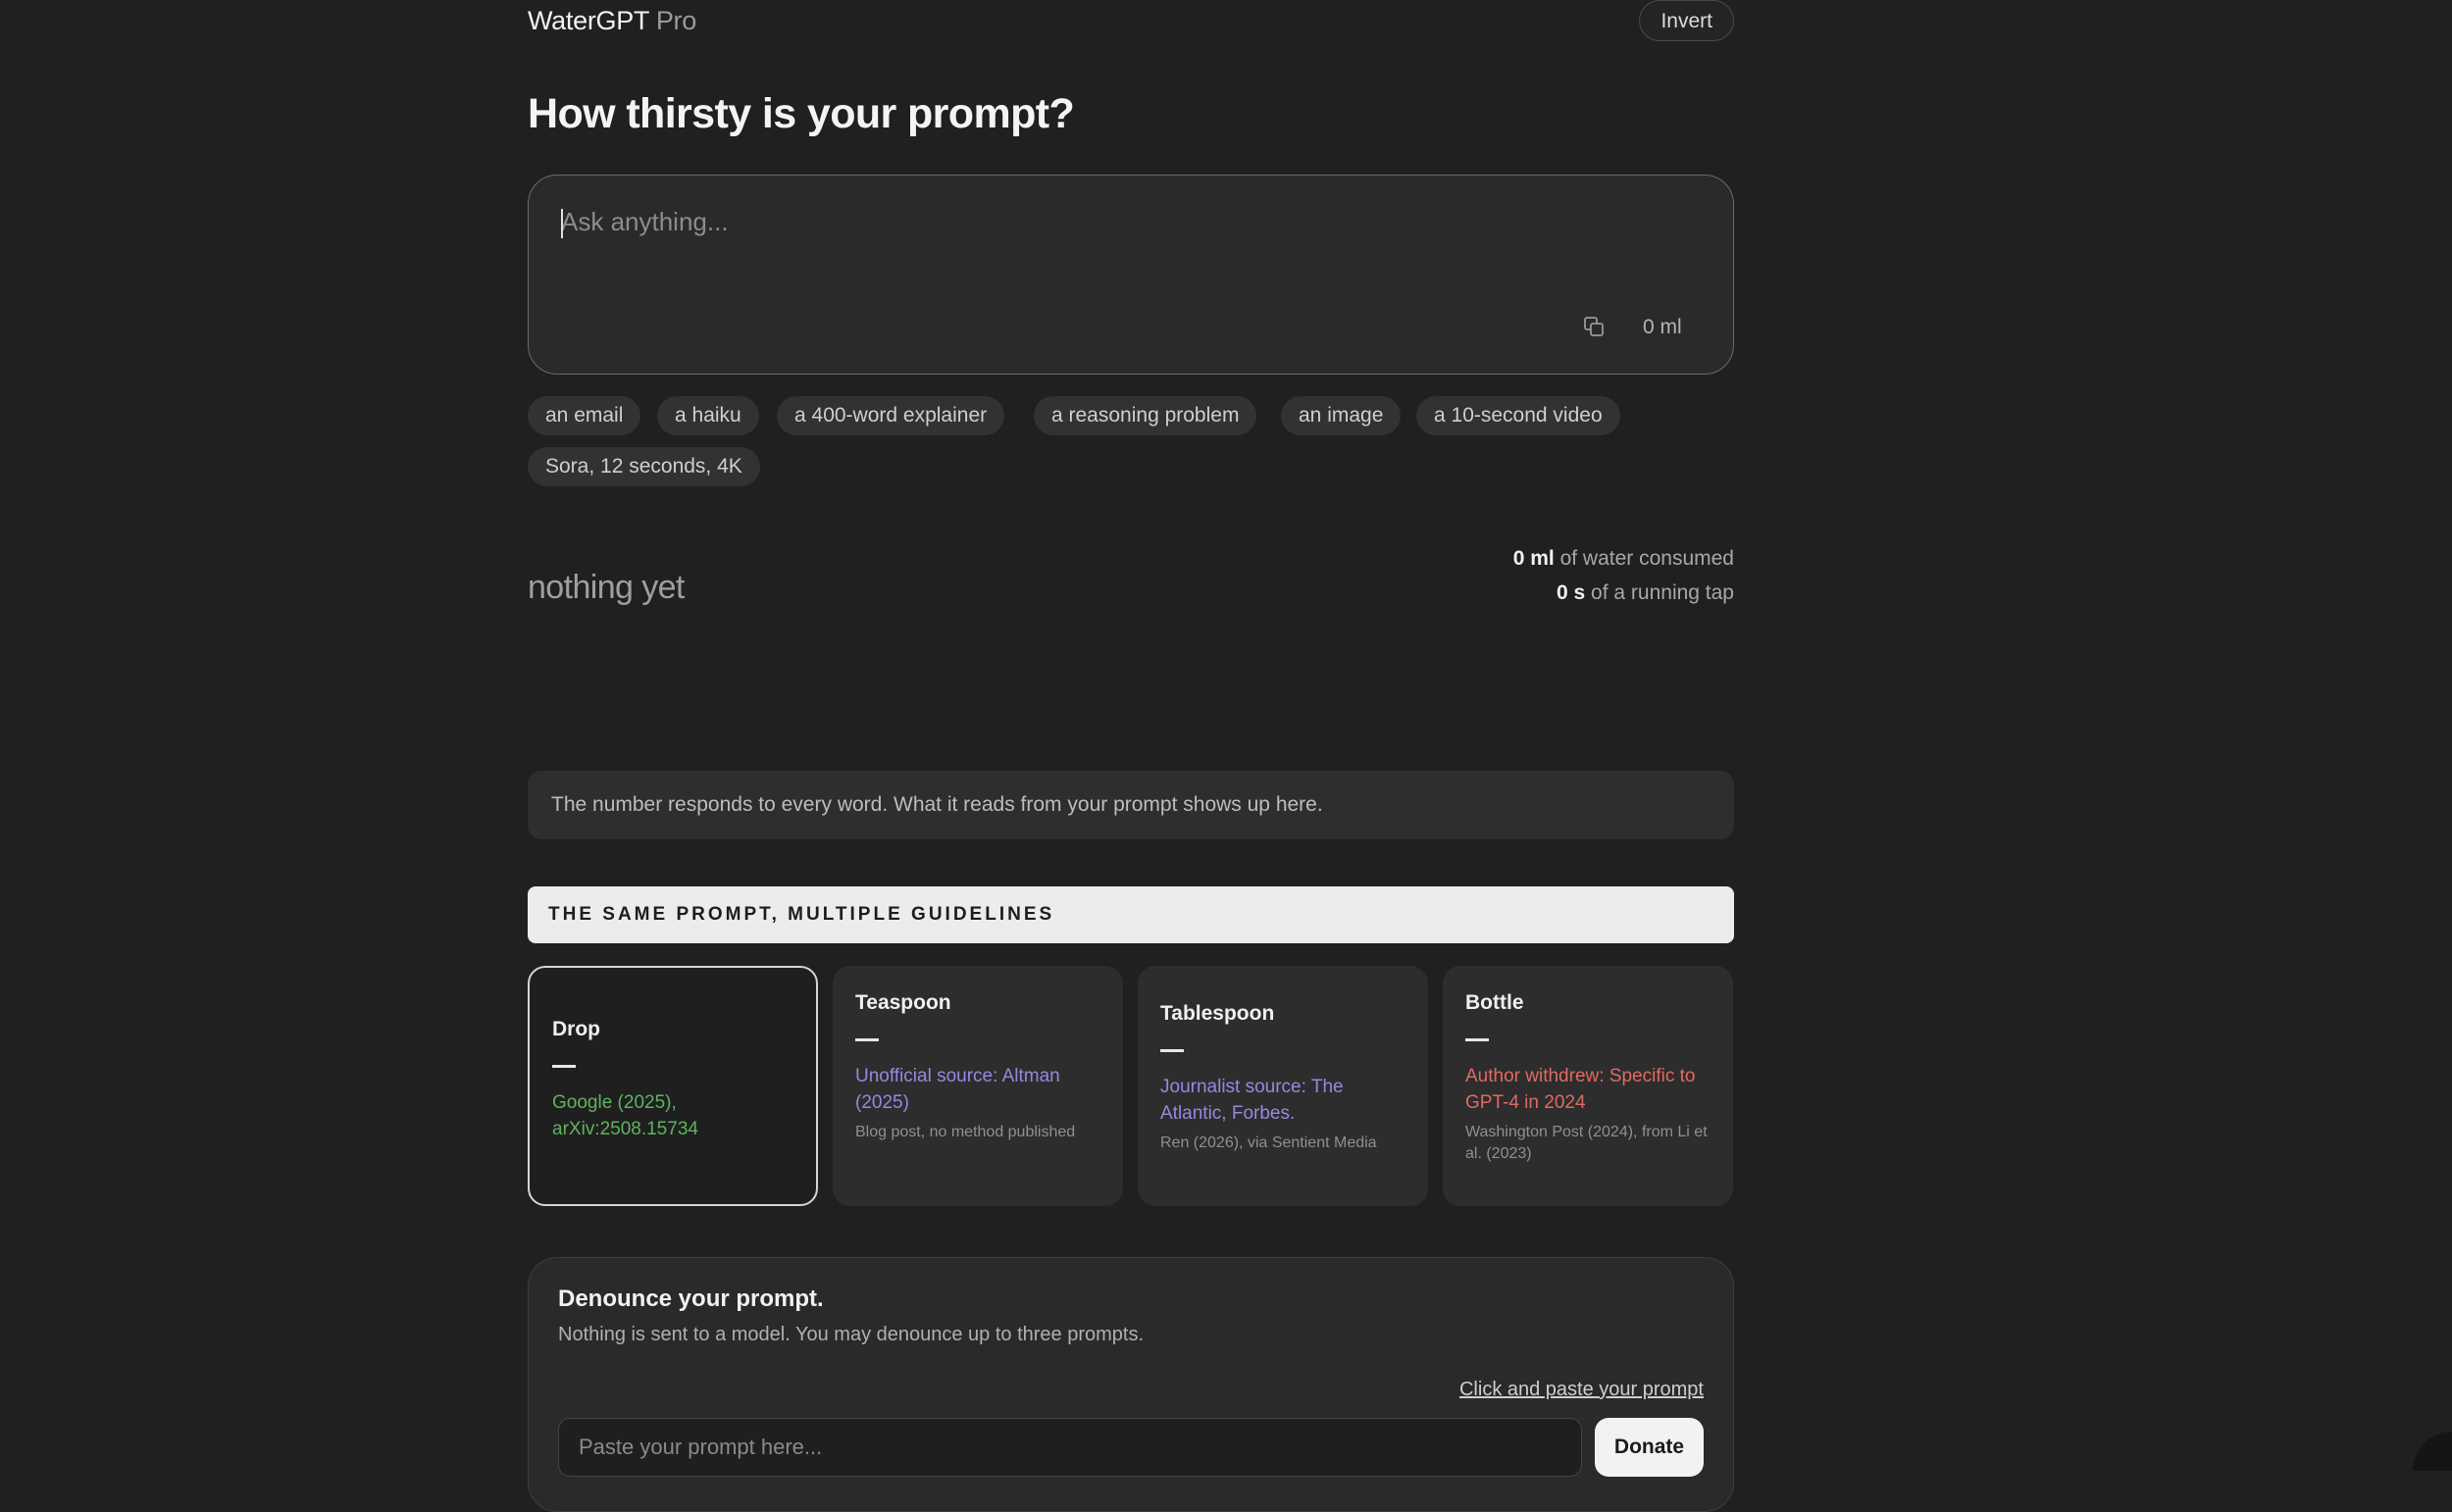 The image size is (2452, 1512). Describe the element at coordinates (2432, 1451) in the screenshot. I see `window-corner` at that location.